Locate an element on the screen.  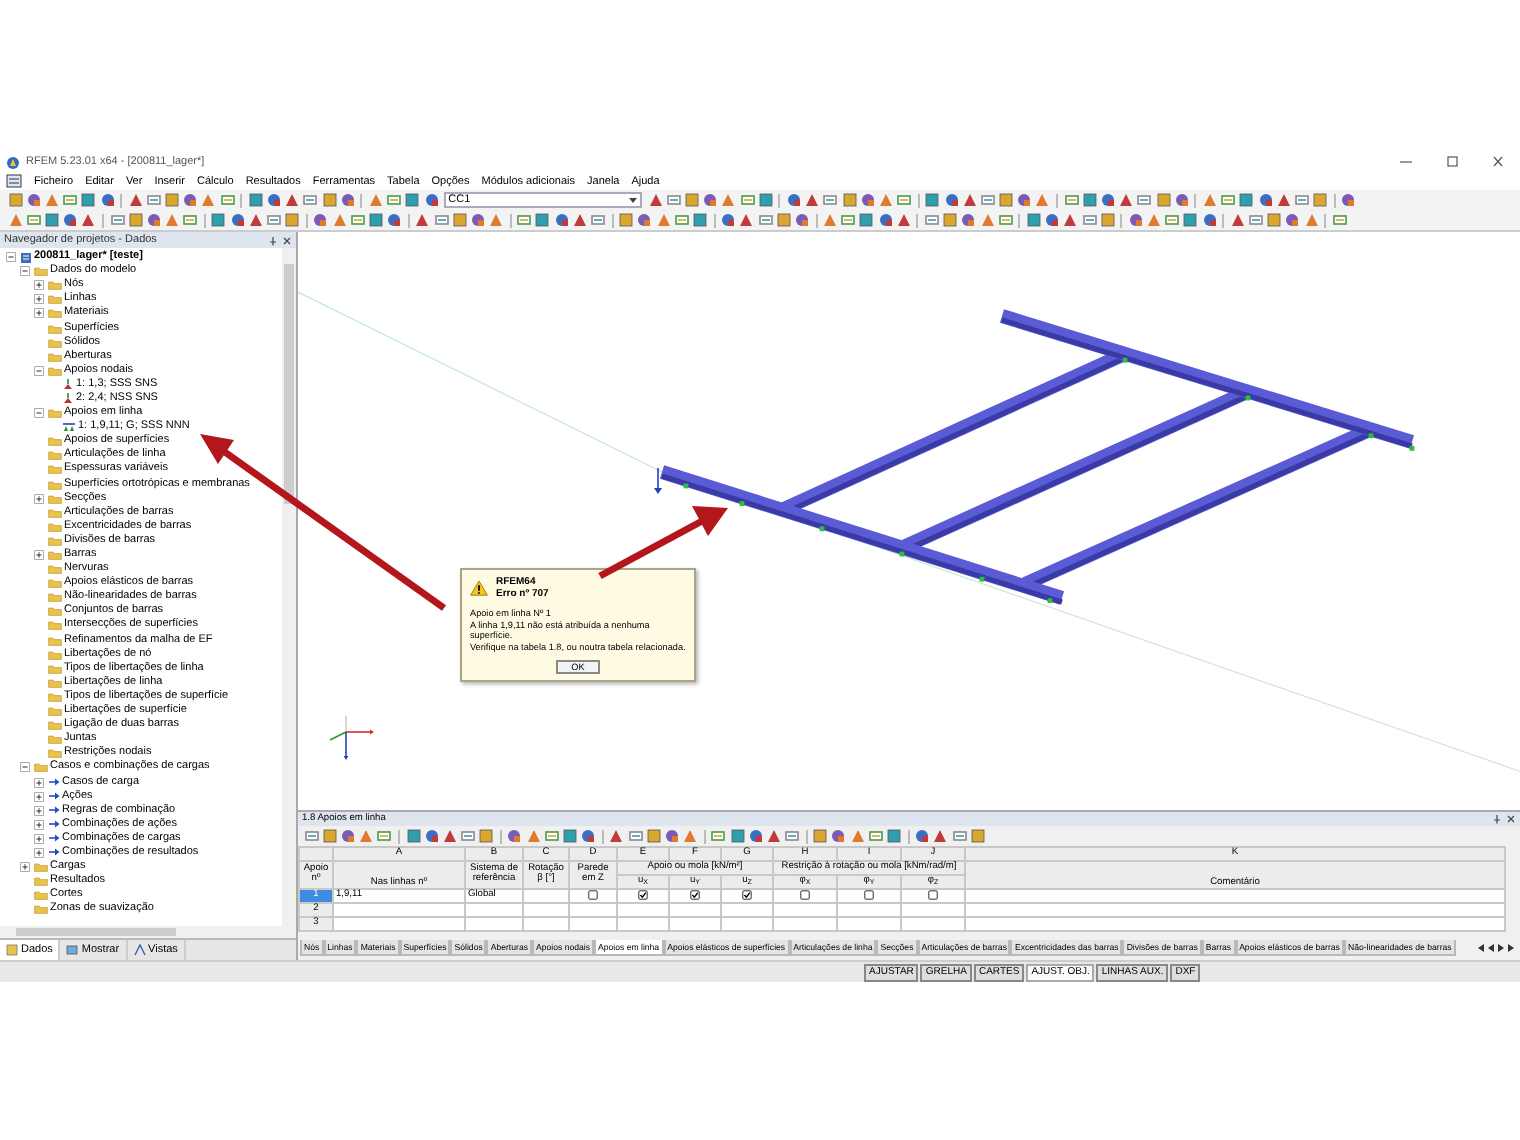
minimize-icon is located at coordinates (1406, 162).